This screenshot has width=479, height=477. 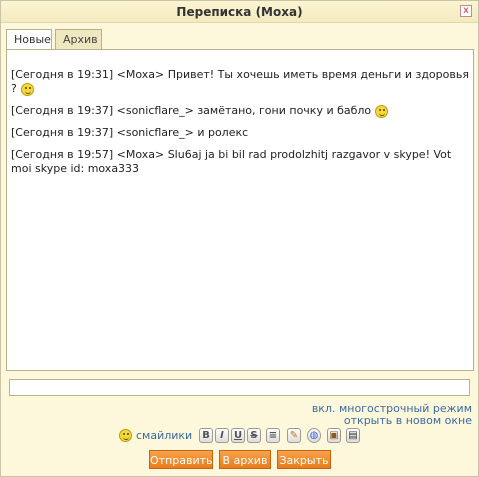 What do you see at coordinates (245, 459) in the screenshot?
I see `archive-button: В архив` at bounding box center [245, 459].